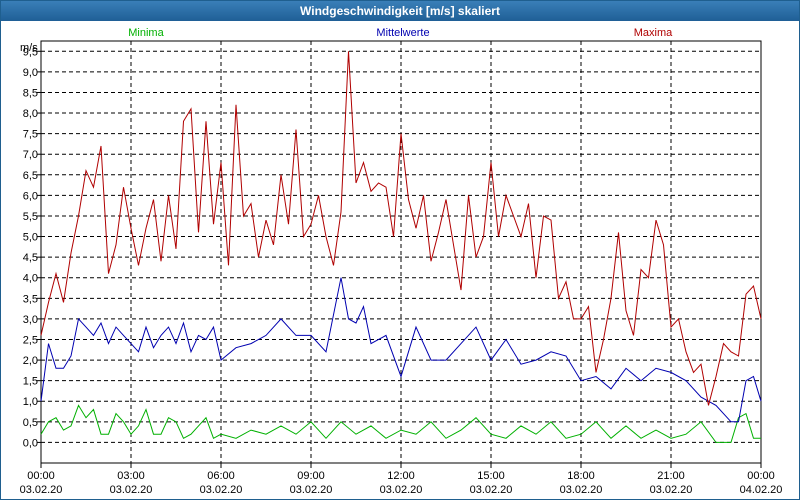  I want to click on y-tick-label: 4,5, so click(30, 258).